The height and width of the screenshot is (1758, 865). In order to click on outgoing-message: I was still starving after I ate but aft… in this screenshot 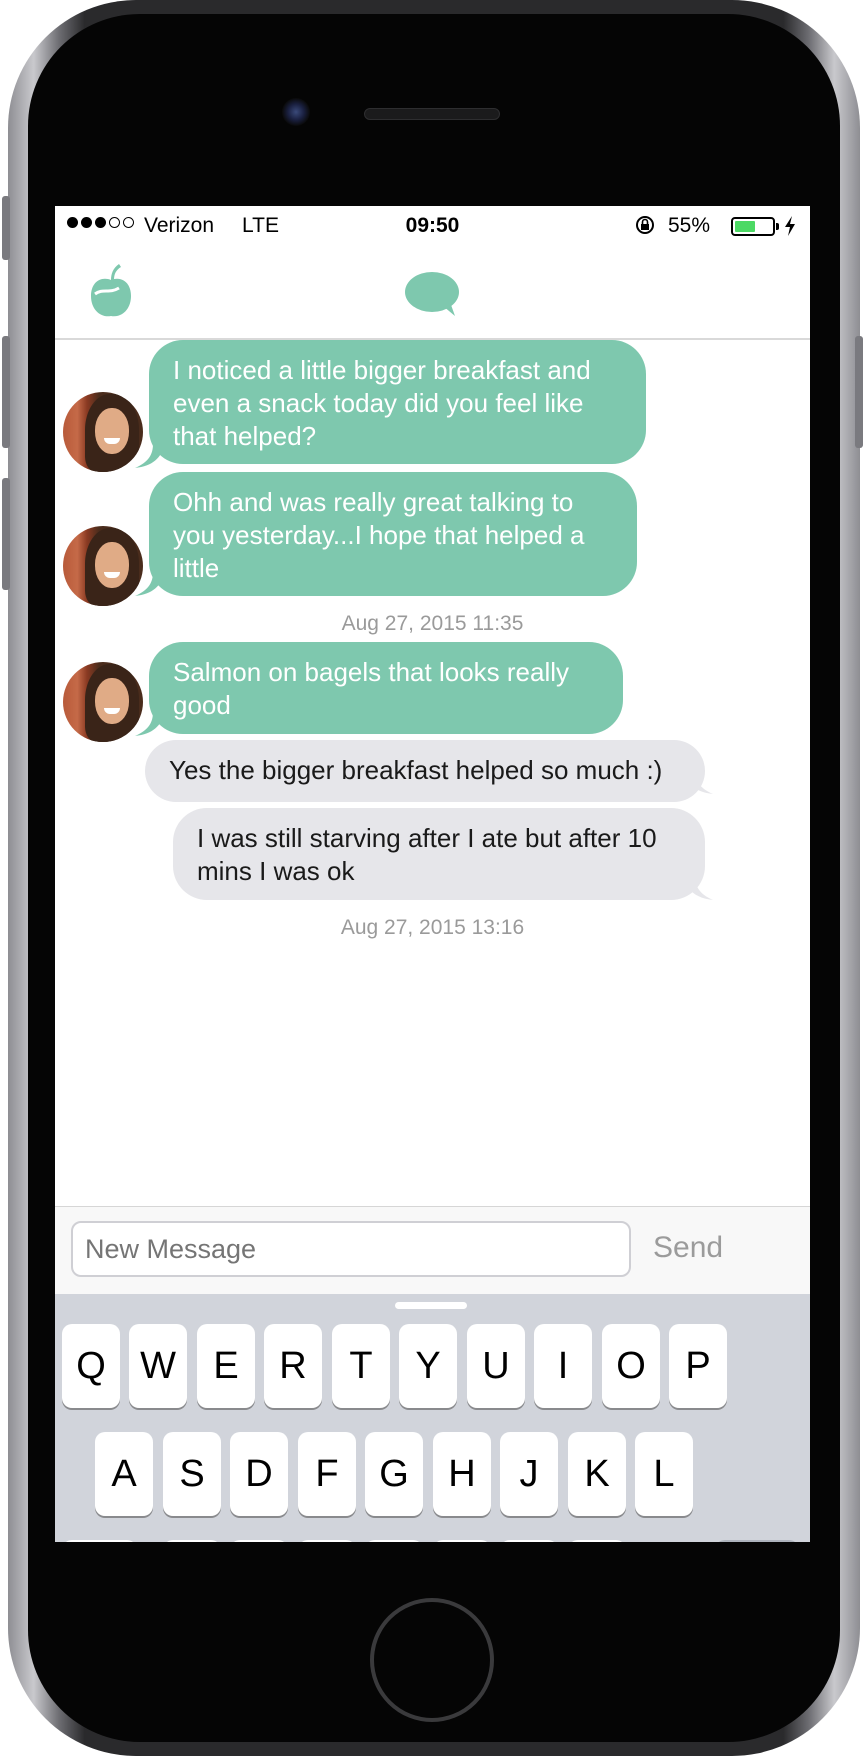, I will do `click(439, 854)`.